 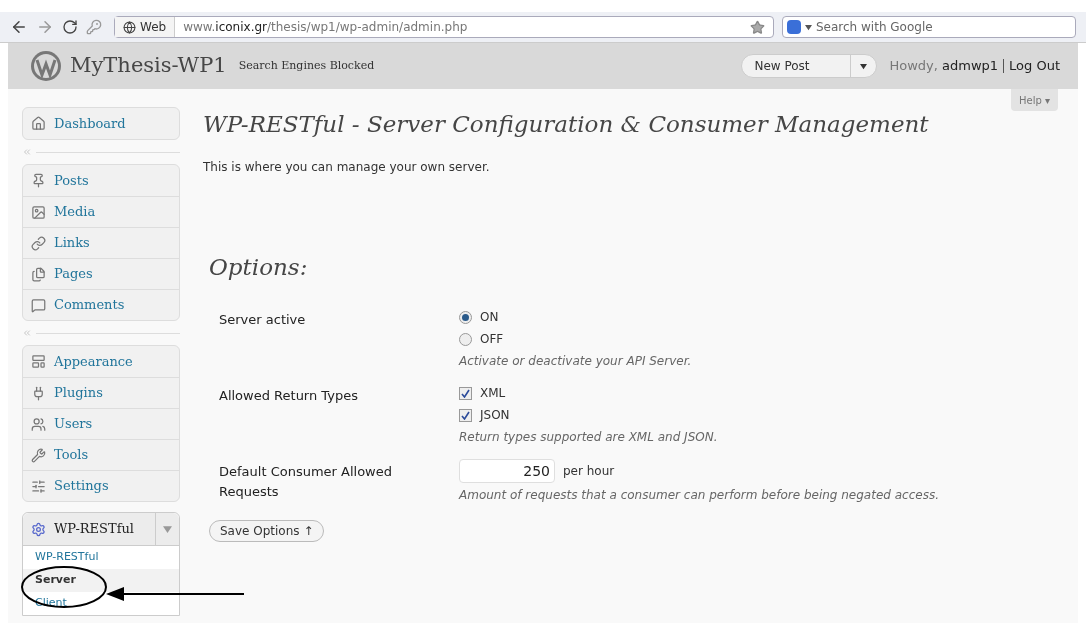 What do you see at coordinates (325, 27) in the screenshot?
I see `url-text: www.iconix.gr/thesis/wp1/wp-admin/admin.php` at bounding box center [325, 27].